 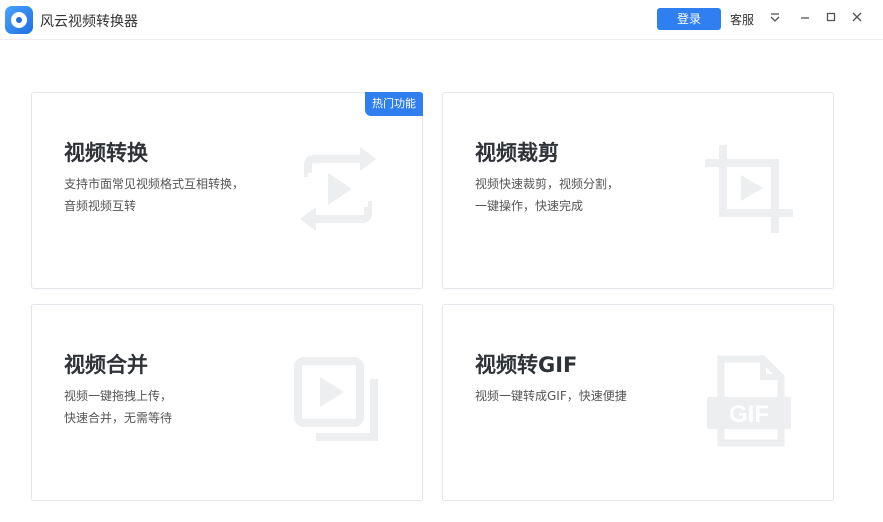 I want to click on app-logo-icon, so click(x=19, y=20).